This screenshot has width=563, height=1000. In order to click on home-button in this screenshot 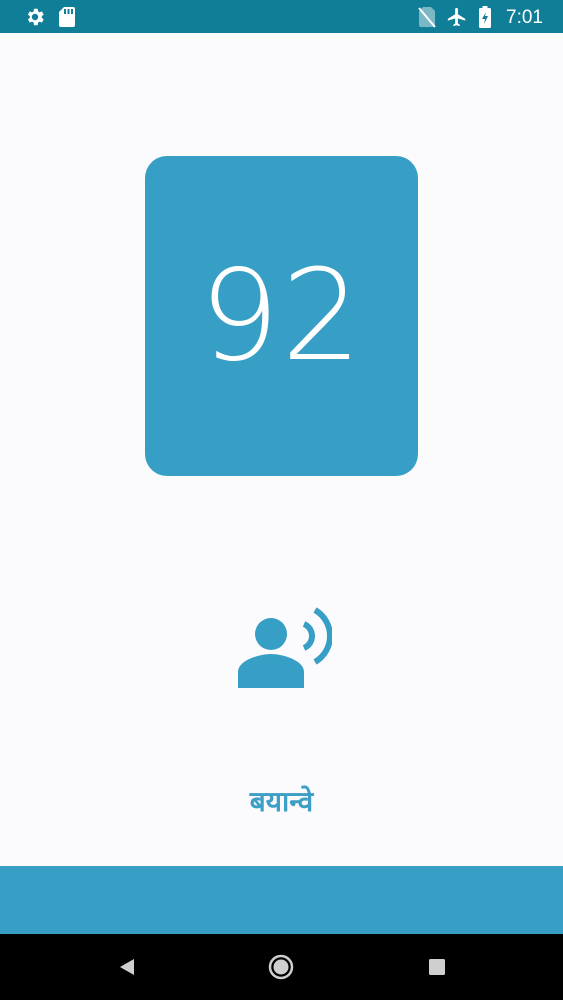, I will do `click(281, 967)`.